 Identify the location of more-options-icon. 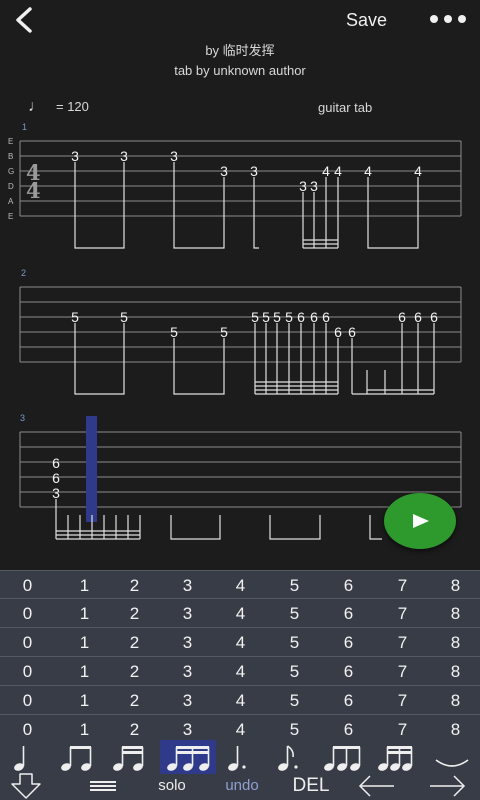
(448, 20).